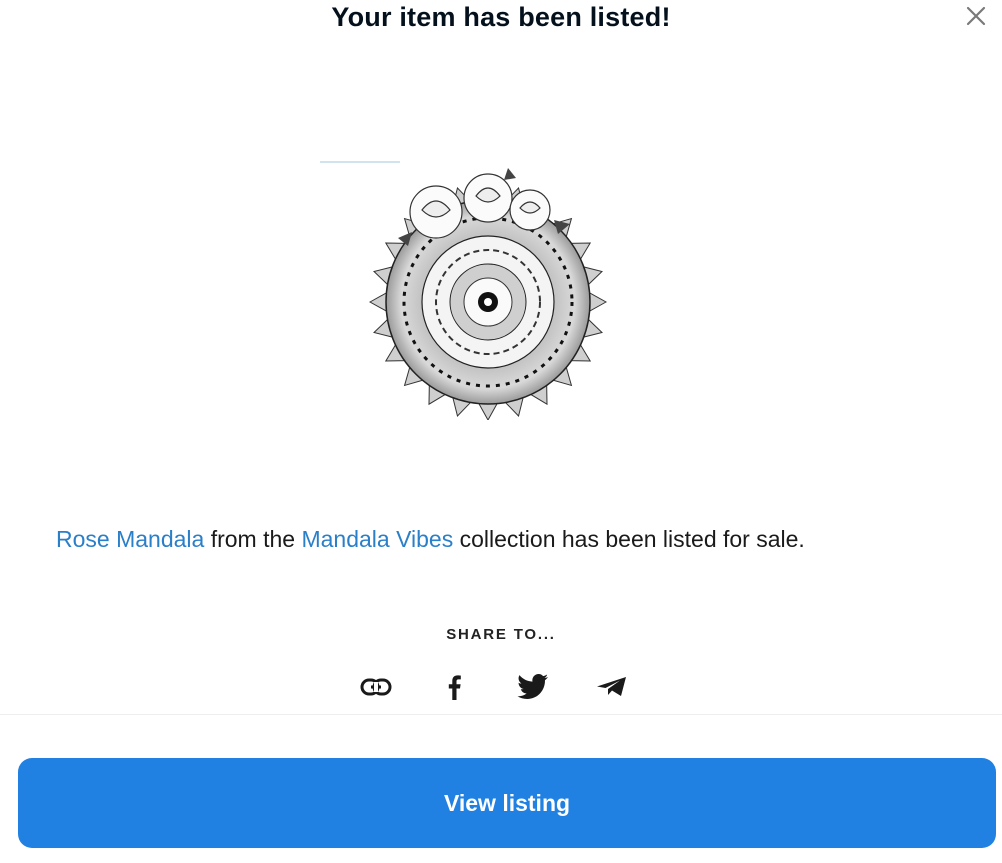 Image resolution: width=1002 pixels, height=863 pixels. I want to click on telegram-icon, so click(612, 687).